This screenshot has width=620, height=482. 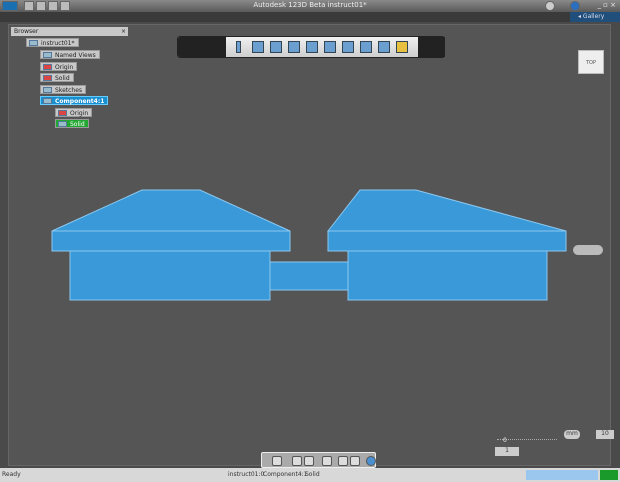 I want to click on sketch-icon, so click(x=238, y=47).